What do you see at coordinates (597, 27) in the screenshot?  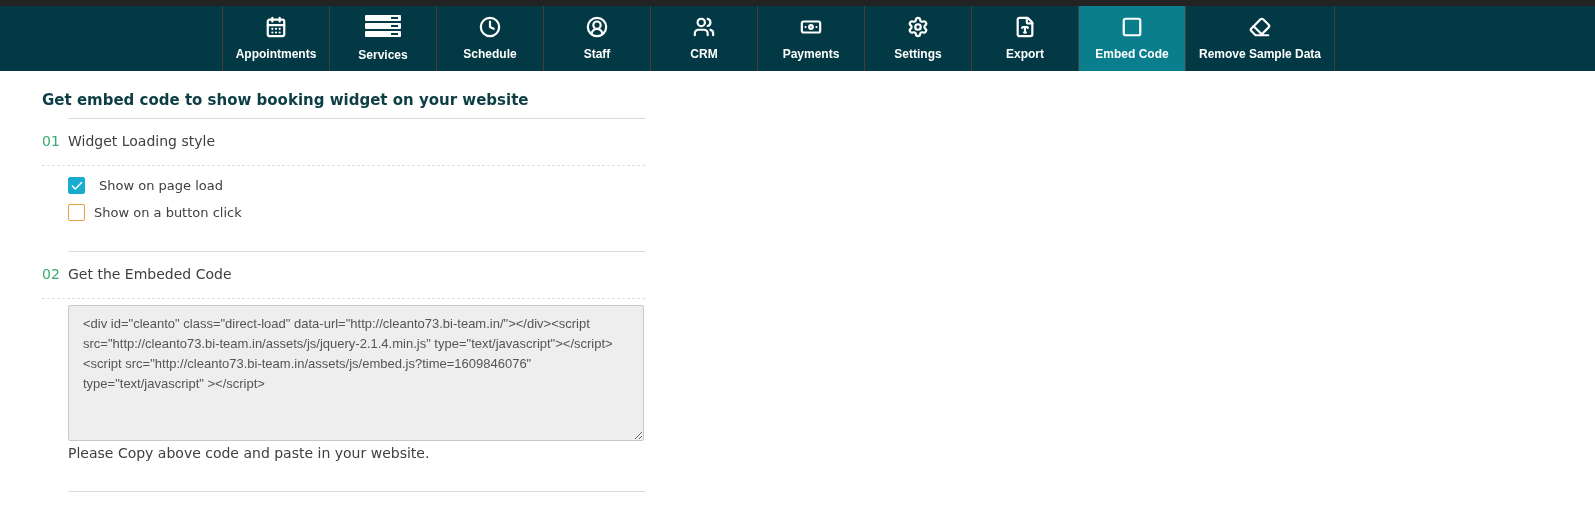 I see `user-icon` at bounding box center [597, 27].